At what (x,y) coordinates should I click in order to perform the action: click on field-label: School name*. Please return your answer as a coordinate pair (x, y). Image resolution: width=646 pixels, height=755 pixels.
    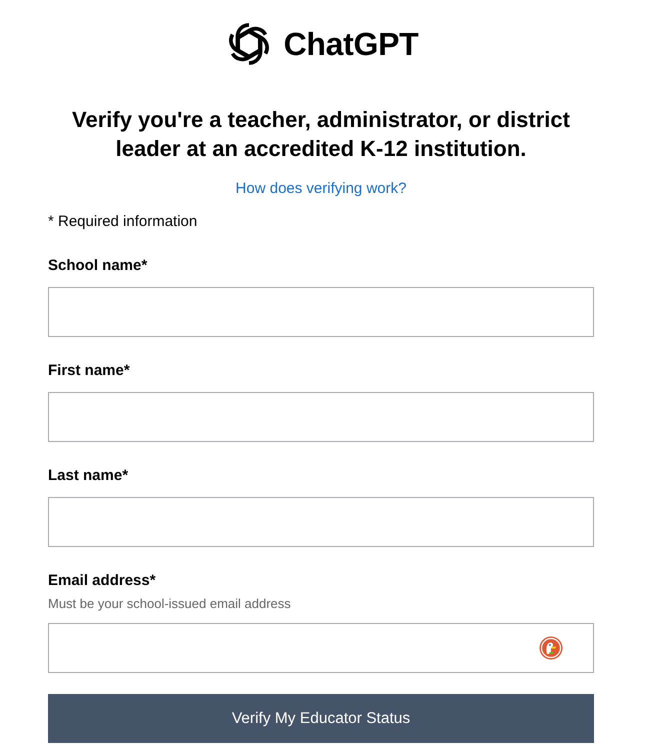
    Looking at the image, I should click on (98, 266).